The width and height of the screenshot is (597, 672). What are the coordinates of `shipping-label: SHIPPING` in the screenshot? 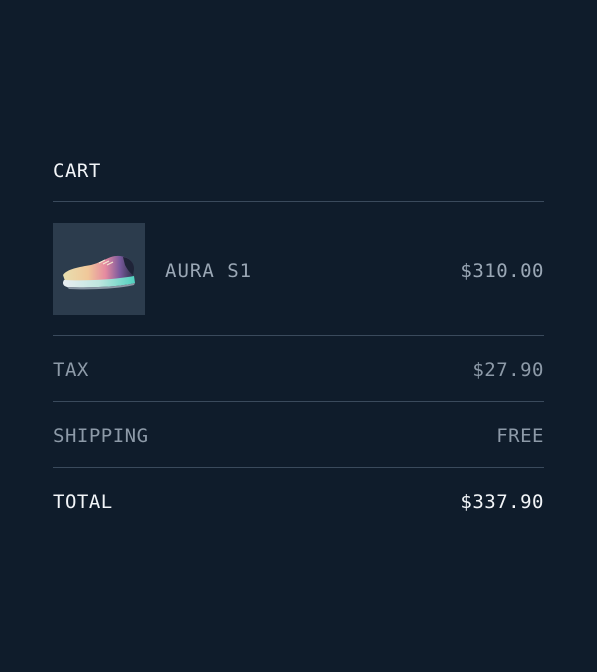 It's located at (101, 436).